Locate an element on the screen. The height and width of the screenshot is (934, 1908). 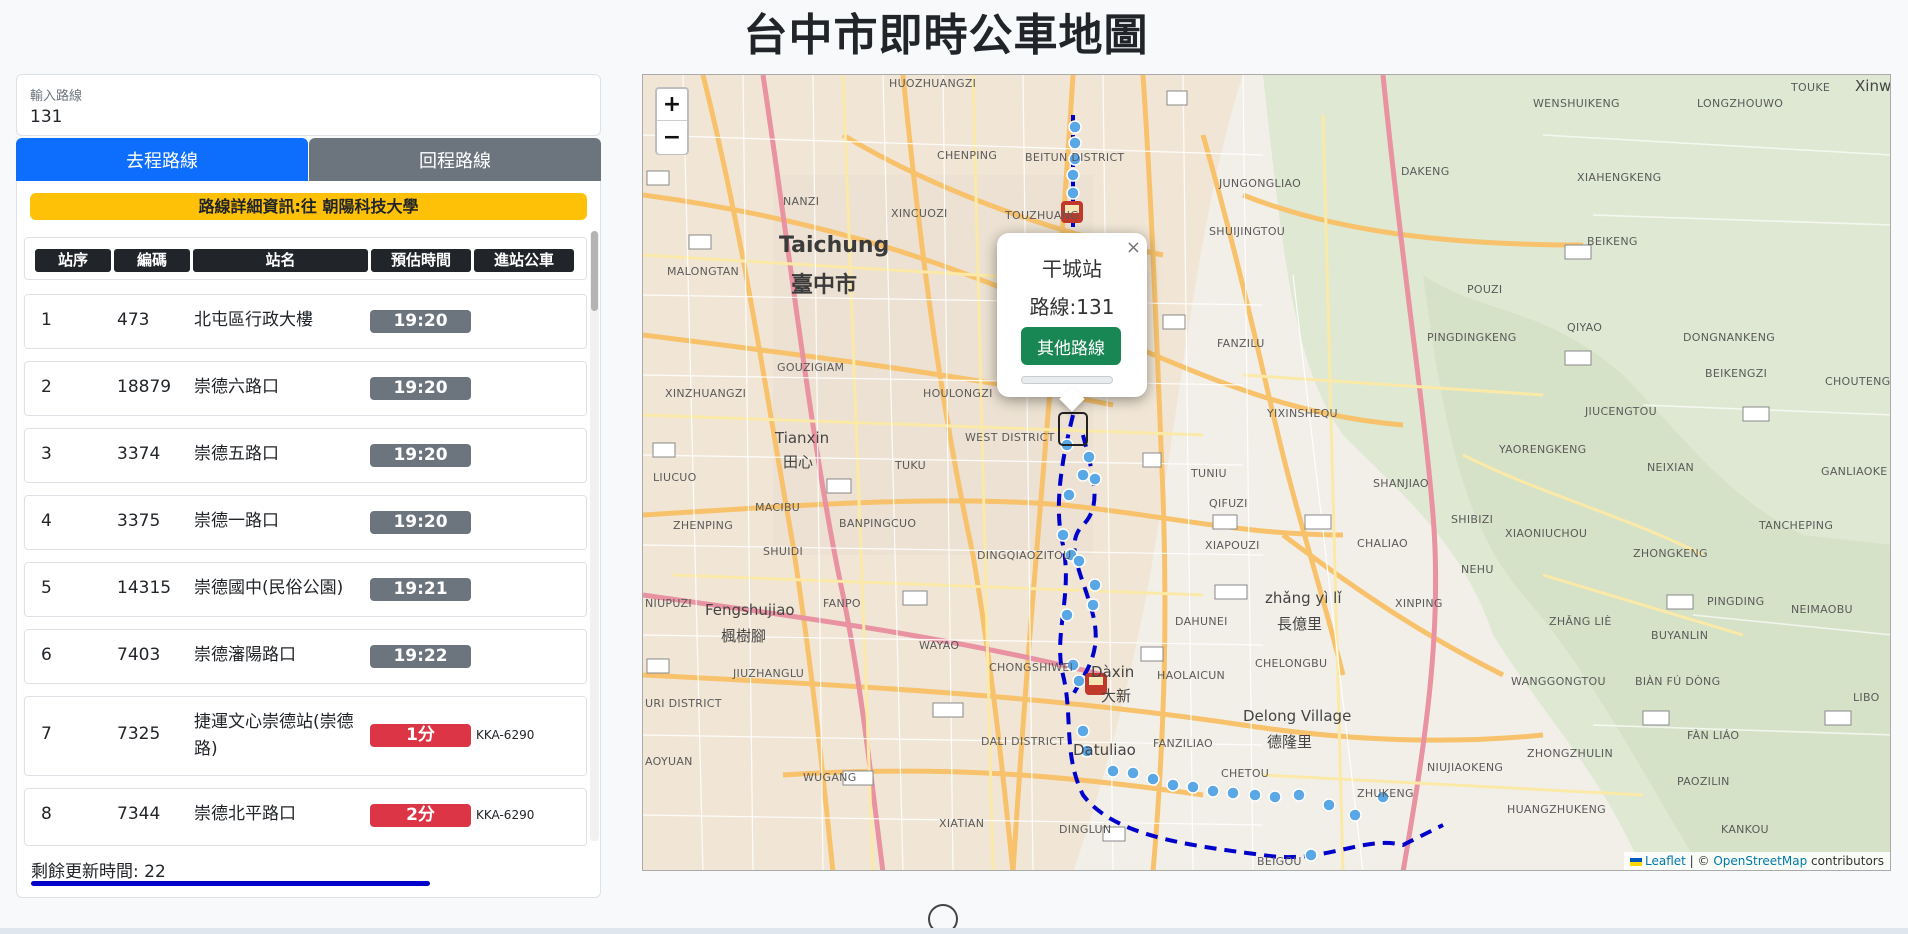
header-eta: 預估時間 is located at coordinates (421, 260).